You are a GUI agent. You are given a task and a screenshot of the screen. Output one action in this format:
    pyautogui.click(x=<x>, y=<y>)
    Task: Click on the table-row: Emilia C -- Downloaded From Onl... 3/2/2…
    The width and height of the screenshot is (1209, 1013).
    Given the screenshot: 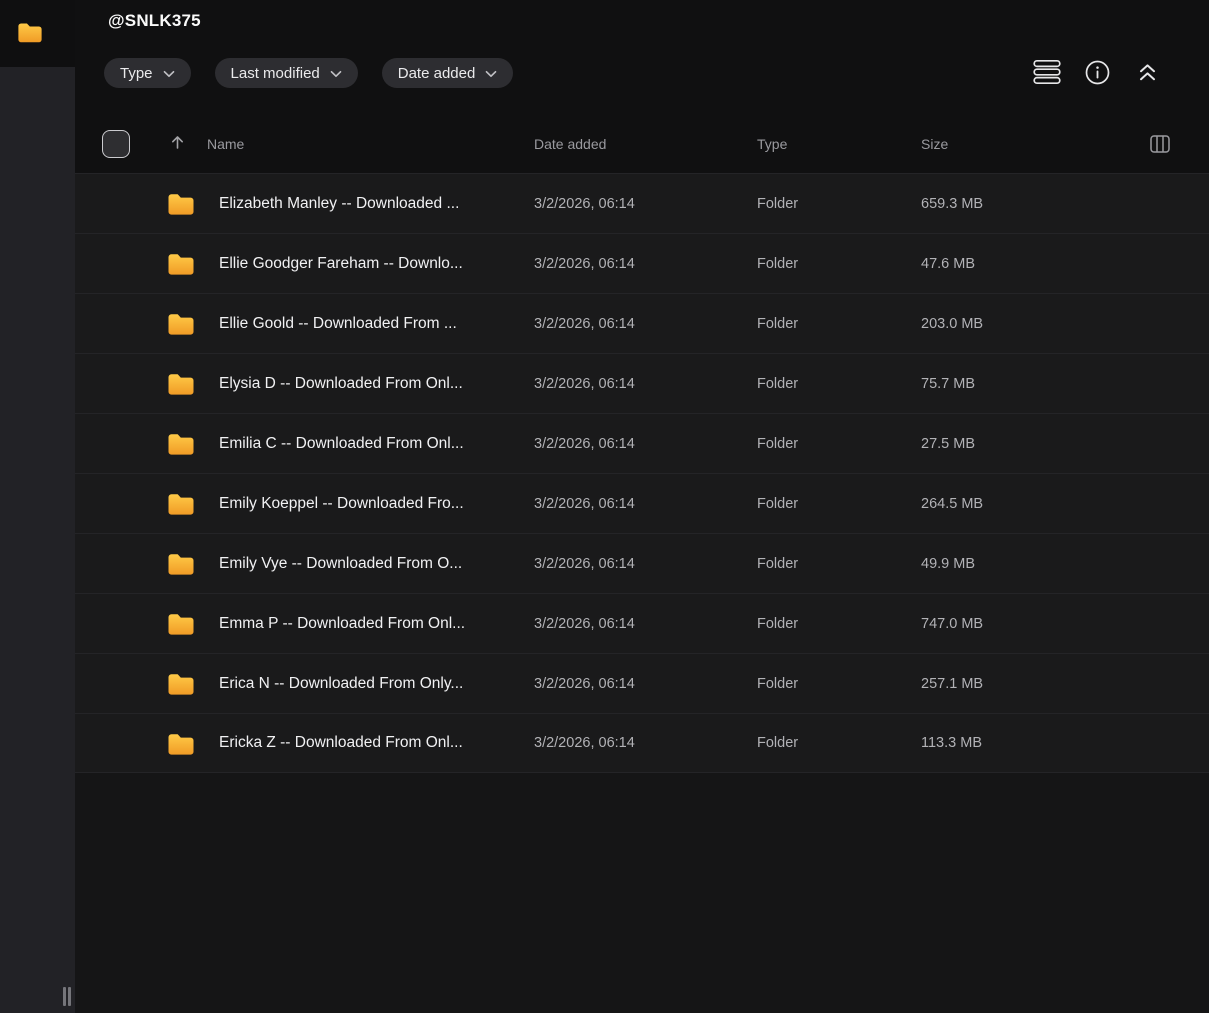 What is the action you would take?
    pyautogui.click(x=642, y=443)
    